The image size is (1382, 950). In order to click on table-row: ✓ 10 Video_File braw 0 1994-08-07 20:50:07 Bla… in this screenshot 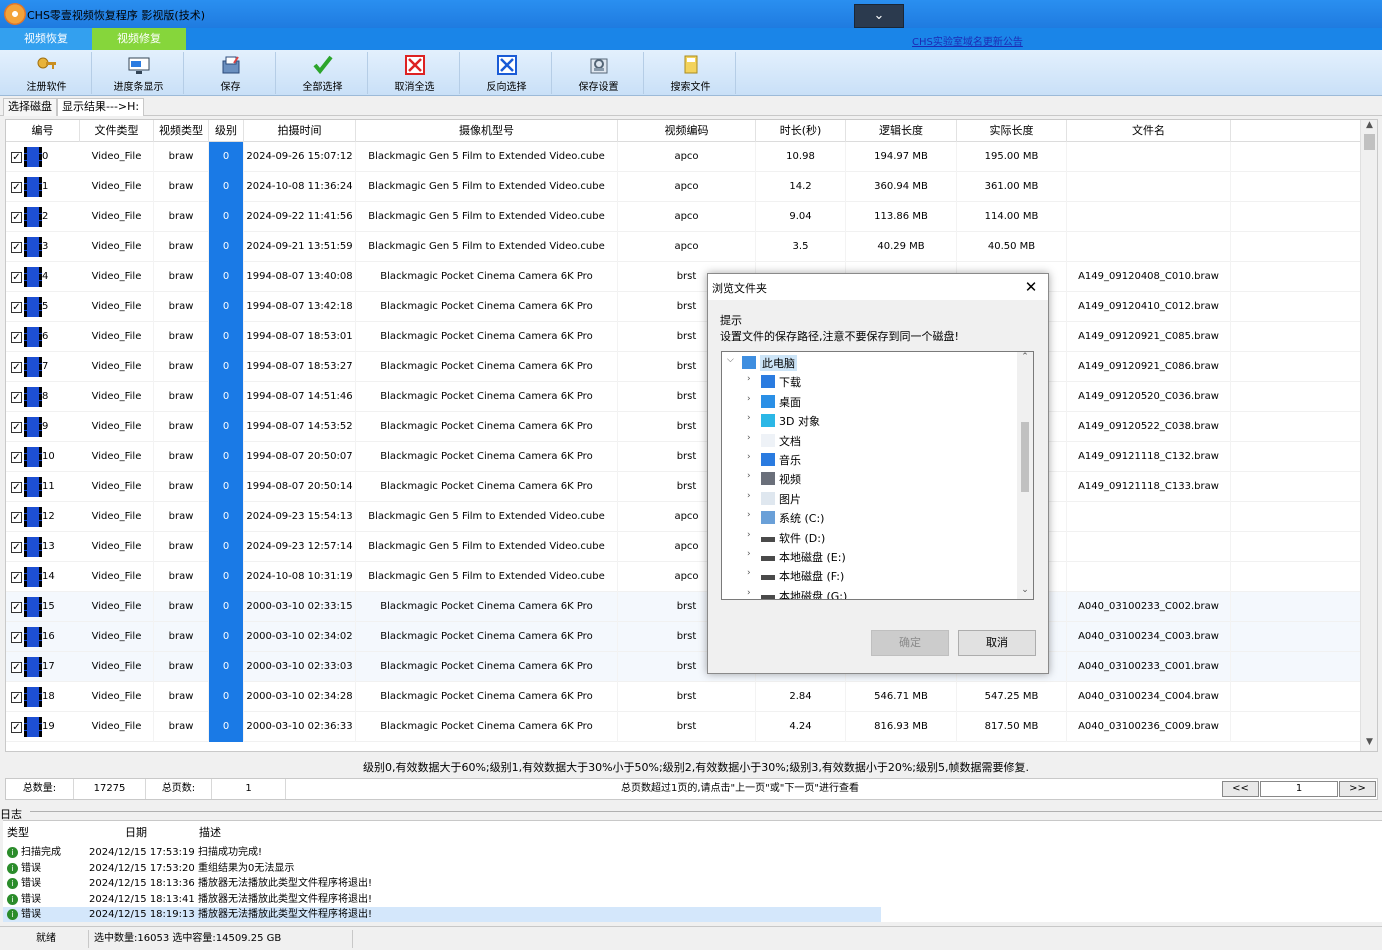, I will do `click(683, 457)`.